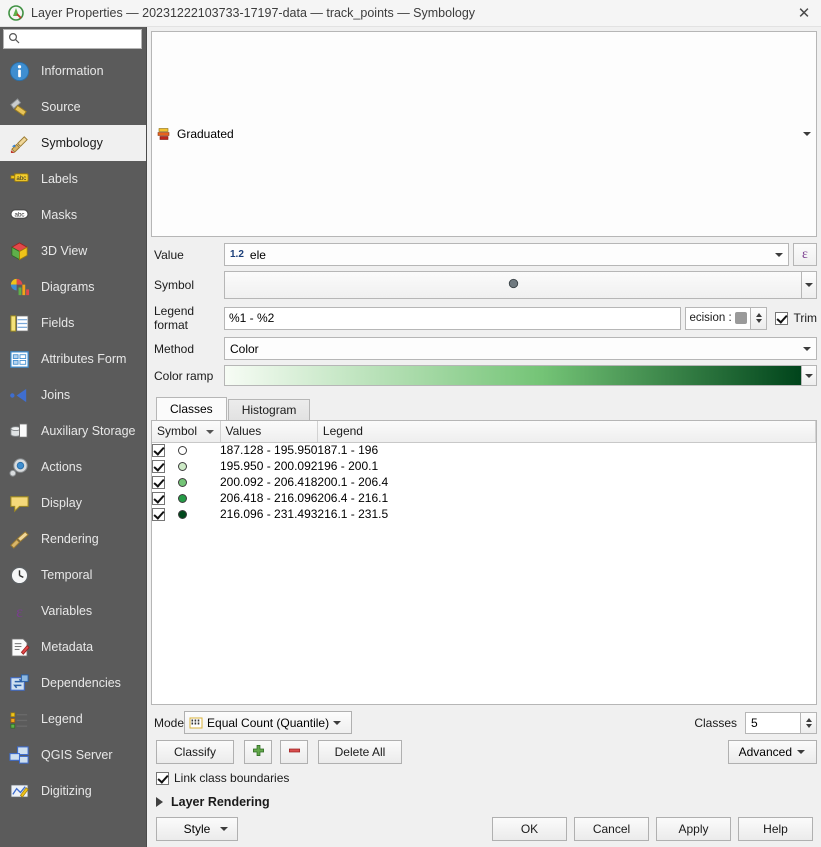 The image size is (821, 847). What do you see at coordinates (268, 450) in the screenshot?
I see `class-values-cell: 187.128 - 195.950` at bounding box center [268, 450].